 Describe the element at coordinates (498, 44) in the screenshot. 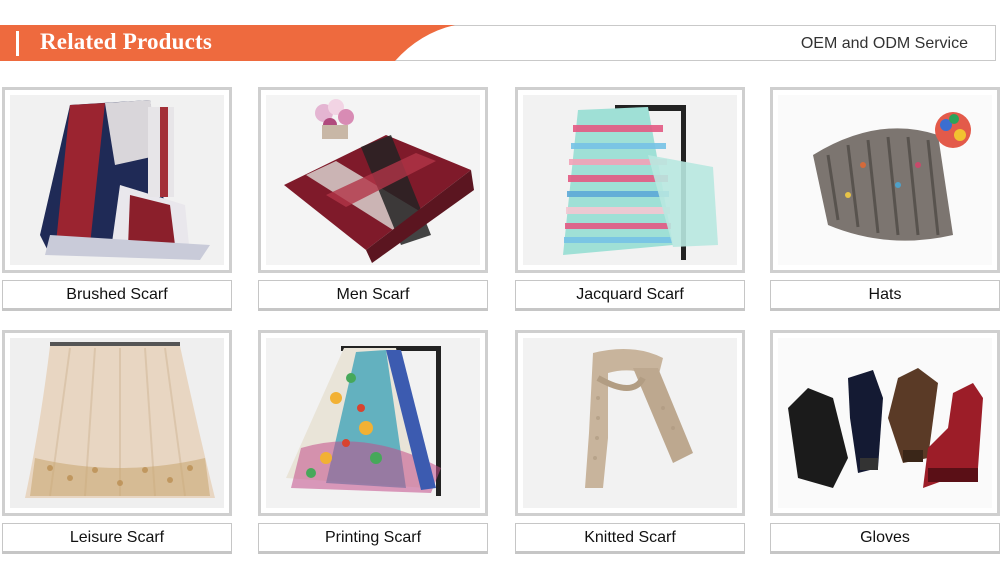

I see `section-header: Related Products OEM and ODM Service` at that location.